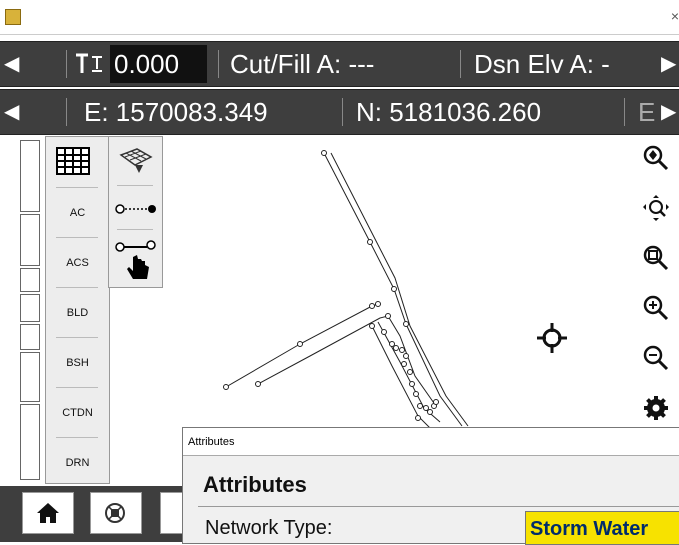 This screenshot has width=679, height=545. I want to click on home-icon, so click(48, 513).